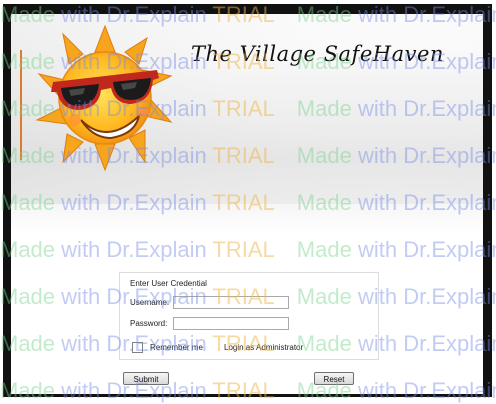  Describe the element at coordinates (149, 323) in the screenshot. I see `password-label: Password:` at that location.